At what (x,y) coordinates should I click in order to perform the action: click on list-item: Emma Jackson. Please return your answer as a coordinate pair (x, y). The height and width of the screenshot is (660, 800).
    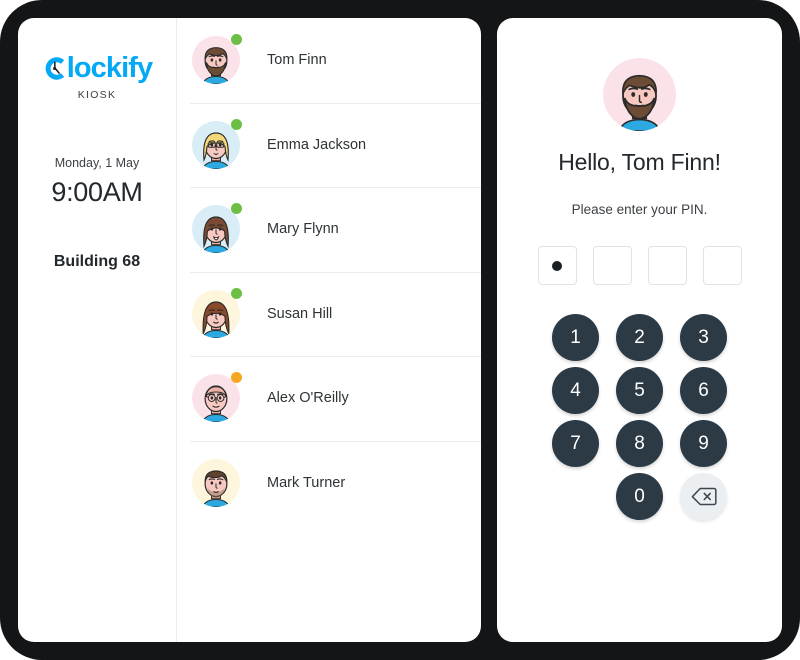
    Looking at the image, I should click on (329, 145).